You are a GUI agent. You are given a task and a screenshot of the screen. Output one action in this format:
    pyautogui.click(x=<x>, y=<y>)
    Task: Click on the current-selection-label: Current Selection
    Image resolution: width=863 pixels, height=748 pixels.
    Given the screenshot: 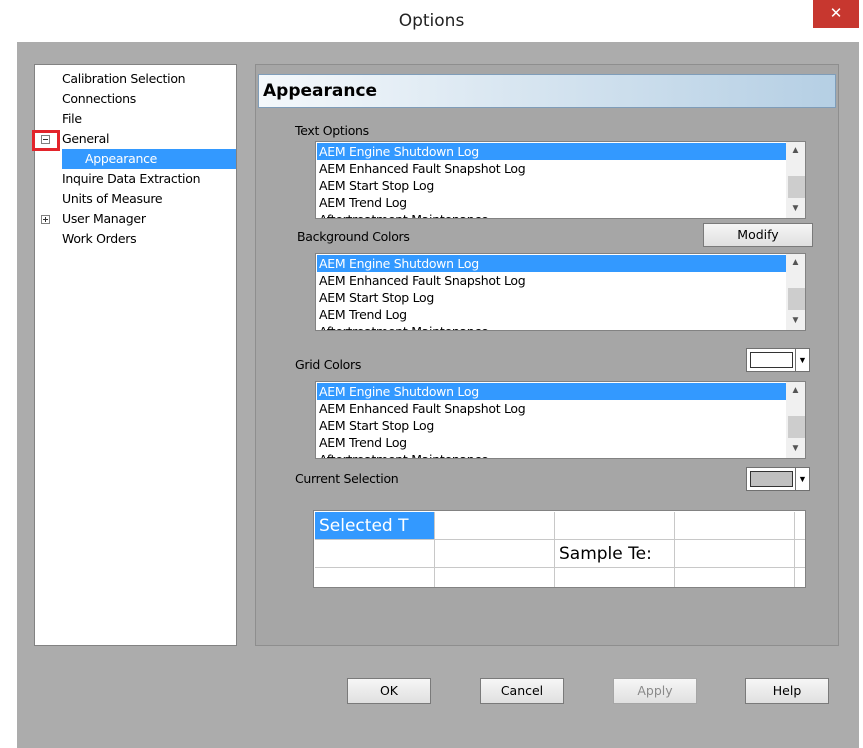 What is the action you would take?
    pyautogui.click(x=347, y=478)
    